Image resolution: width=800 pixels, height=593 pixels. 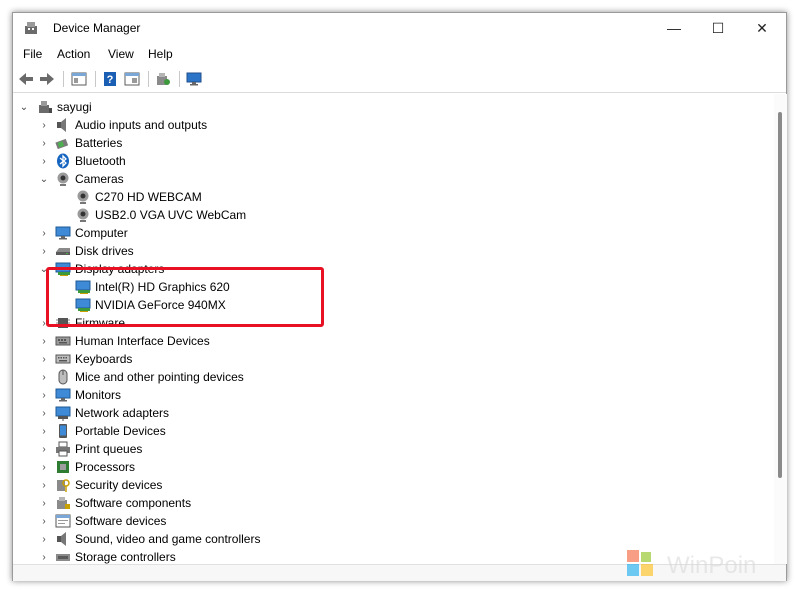 What do you see at coordinates (399, 79) in the screenshot?
I see `toolbar: ?` at bounding box center [399, 79].